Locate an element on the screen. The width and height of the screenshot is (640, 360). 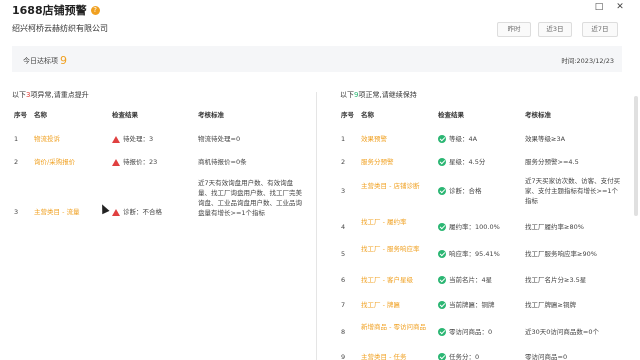
title-bar: 1688店铺预警 ? is located at coordinates (56, 10).